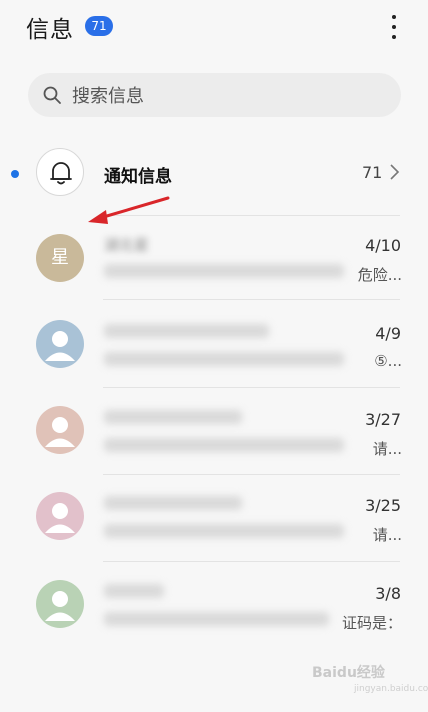 Image resolution: width=428 pixels, height=712 pixels. Describe the element at coordinates (395, 172) in the screenshot. I see `chevron-right-icon` at that location.